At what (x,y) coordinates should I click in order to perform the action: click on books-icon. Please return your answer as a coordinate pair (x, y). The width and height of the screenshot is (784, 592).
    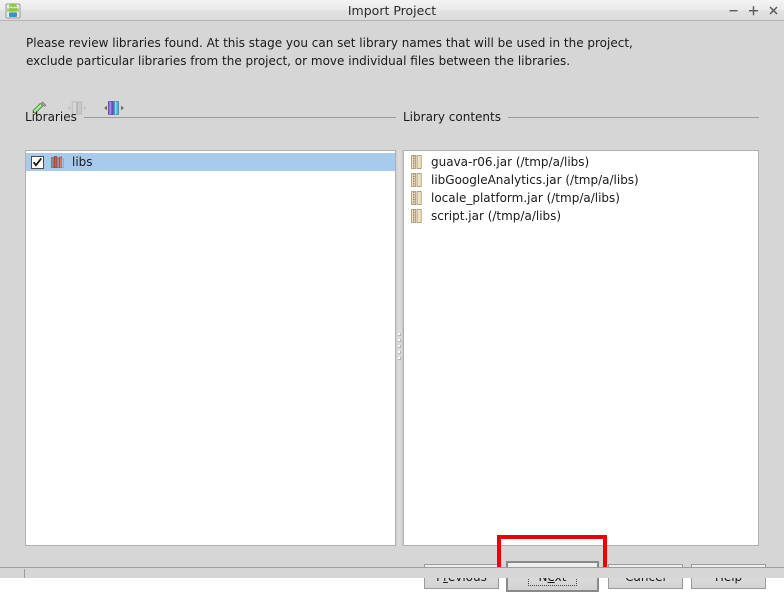
    Looking at the image, I should click on (58, 162).